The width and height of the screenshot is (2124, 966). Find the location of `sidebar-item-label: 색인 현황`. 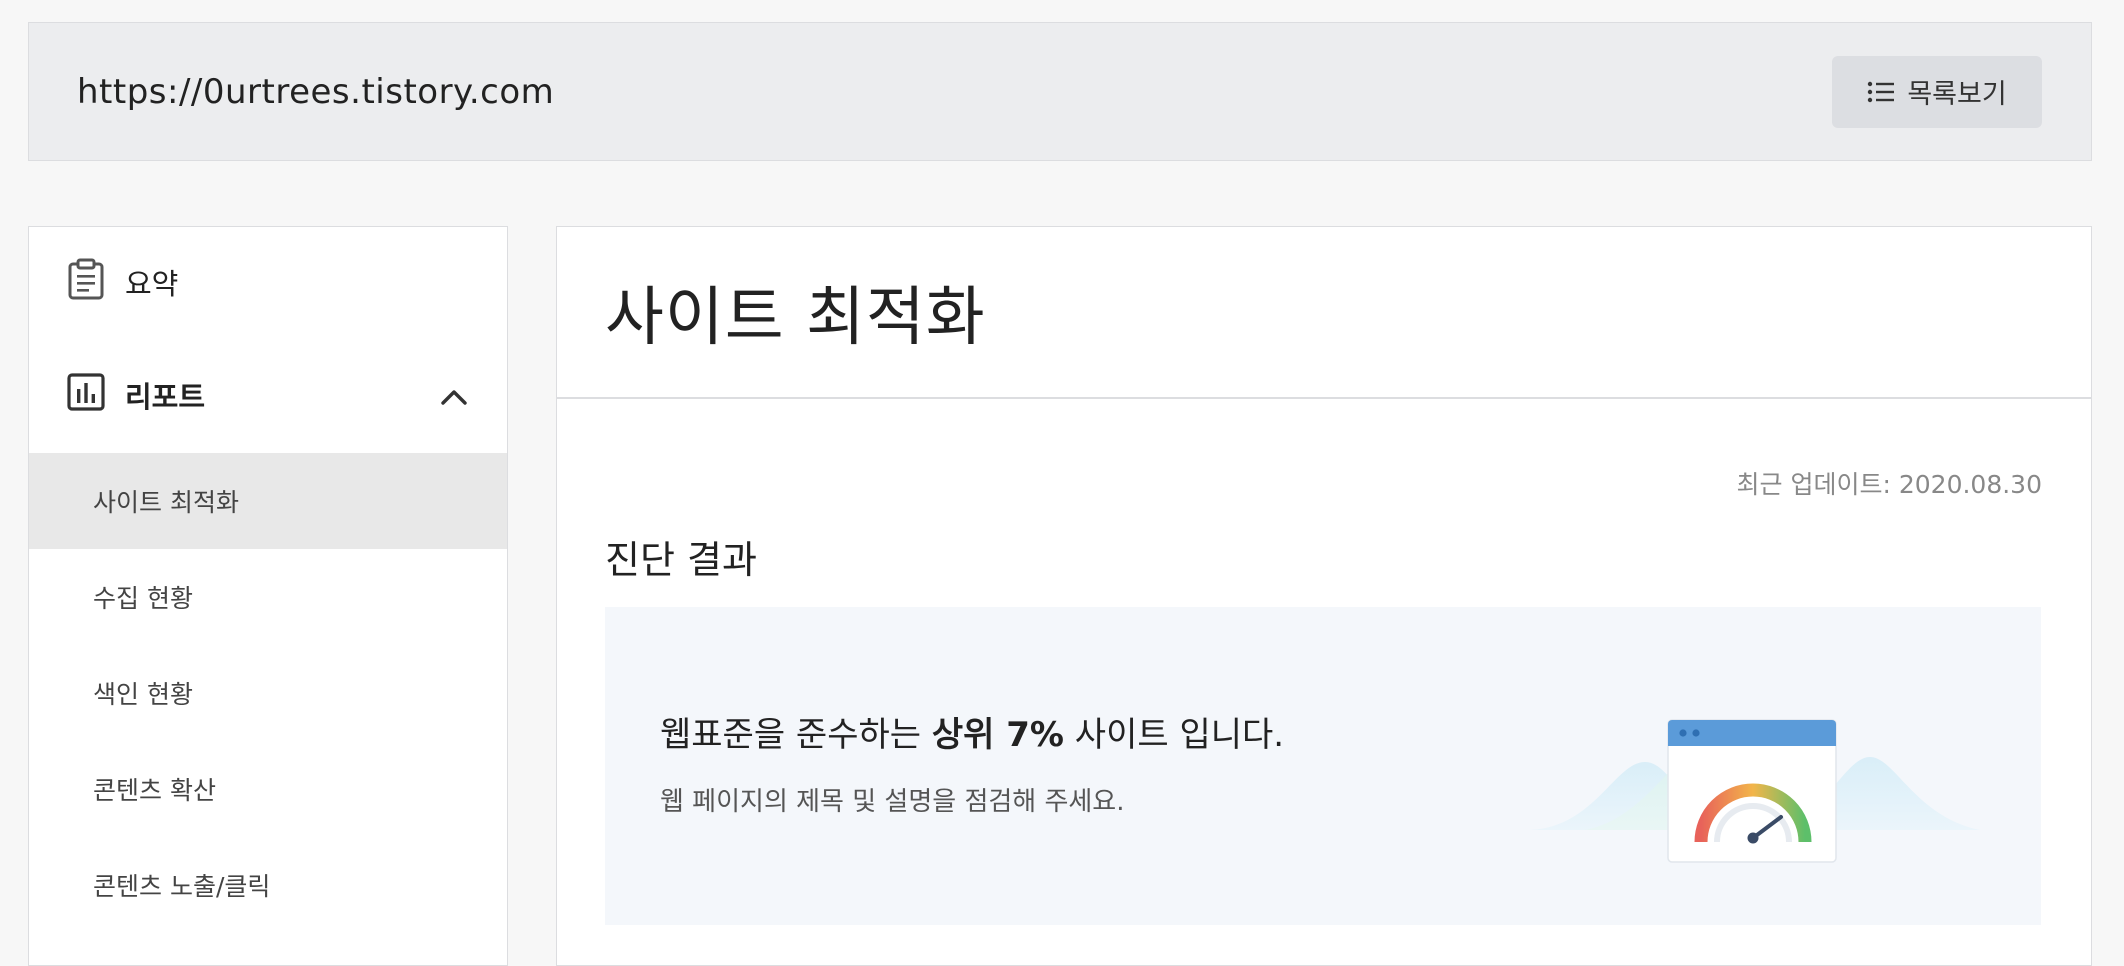

sidebar-item-label: 색인 현황 is located at coordinates (143, 694).